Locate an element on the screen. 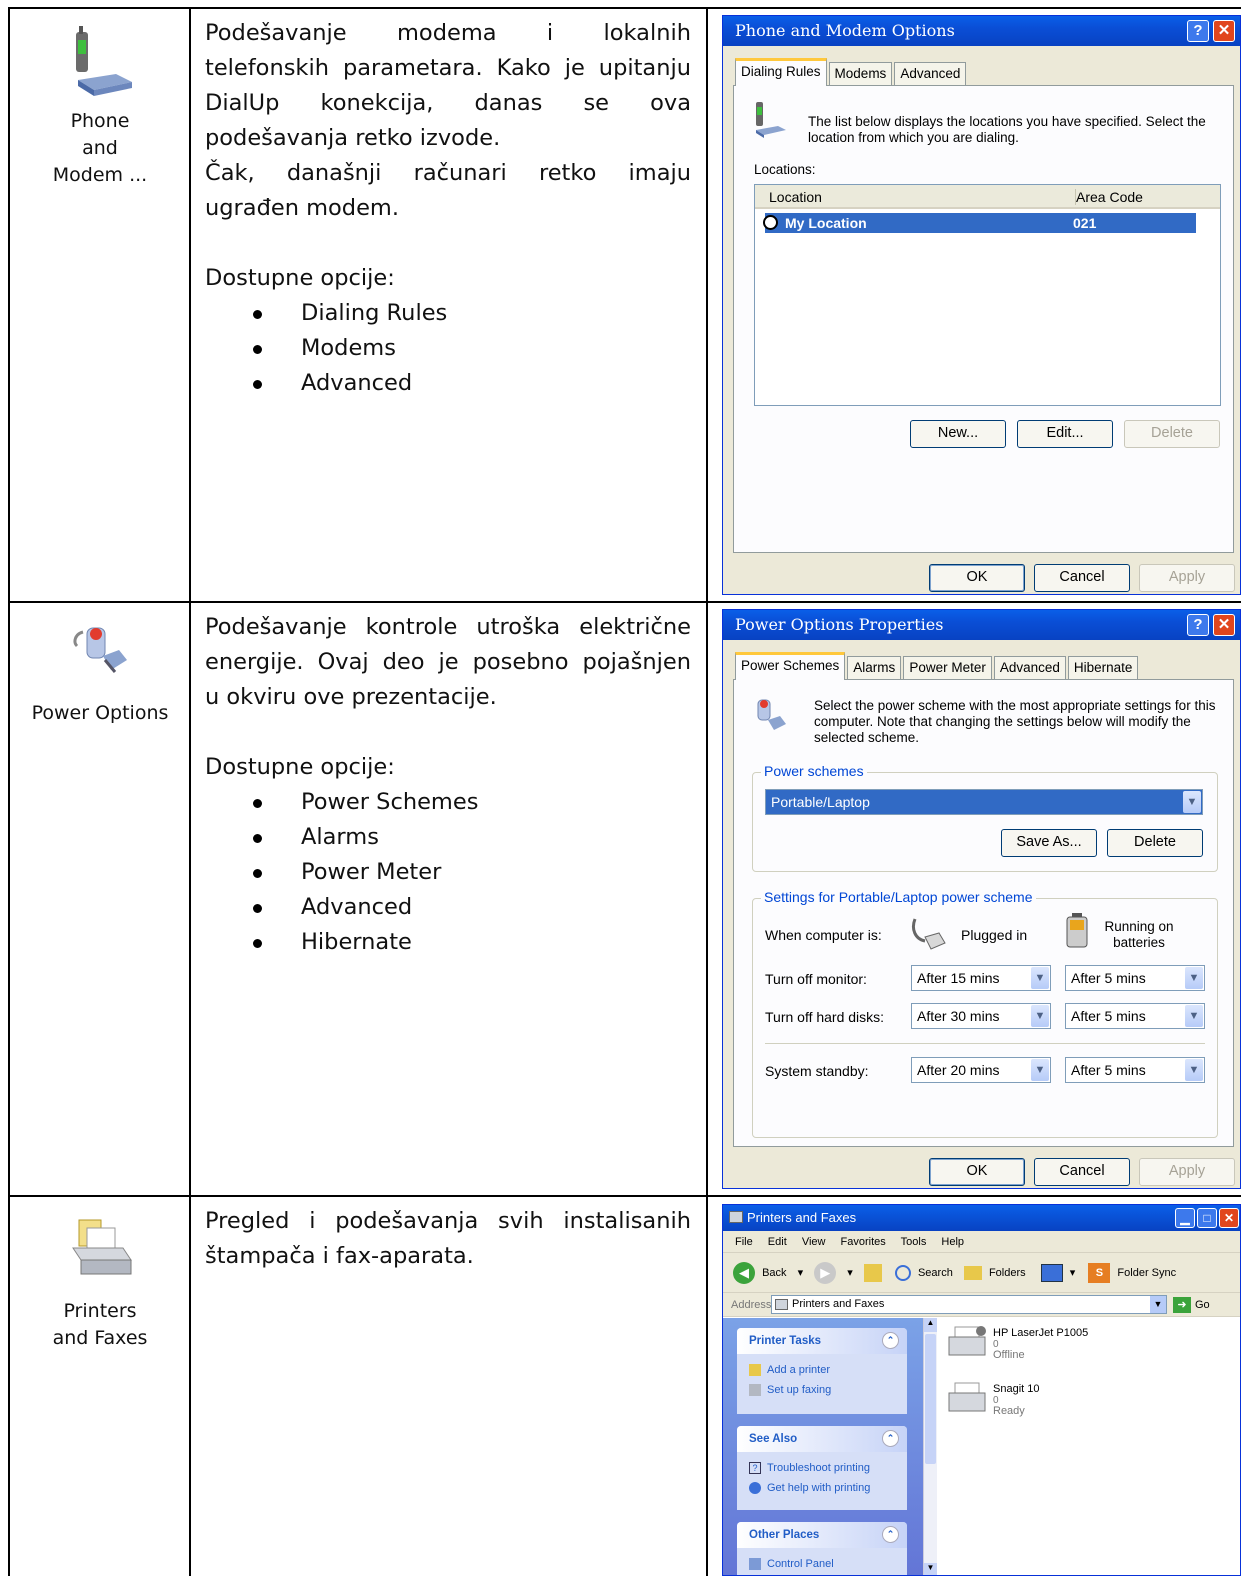  address-value: Printers and Faxes is located at coordinates (838, 1304).